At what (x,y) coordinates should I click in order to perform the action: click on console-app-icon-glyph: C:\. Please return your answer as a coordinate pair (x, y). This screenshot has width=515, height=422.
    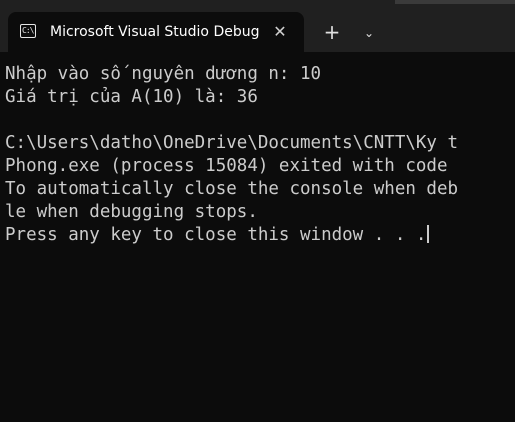
    Looking at the image, I should click on (28, 30).